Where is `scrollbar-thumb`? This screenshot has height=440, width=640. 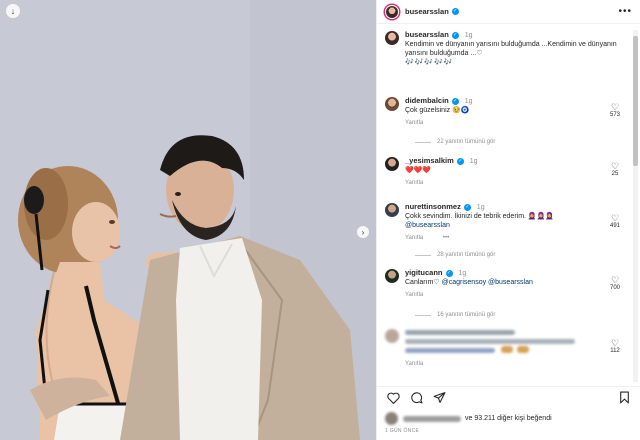 scrollbar-thumb is located at coordinates (635, 101).